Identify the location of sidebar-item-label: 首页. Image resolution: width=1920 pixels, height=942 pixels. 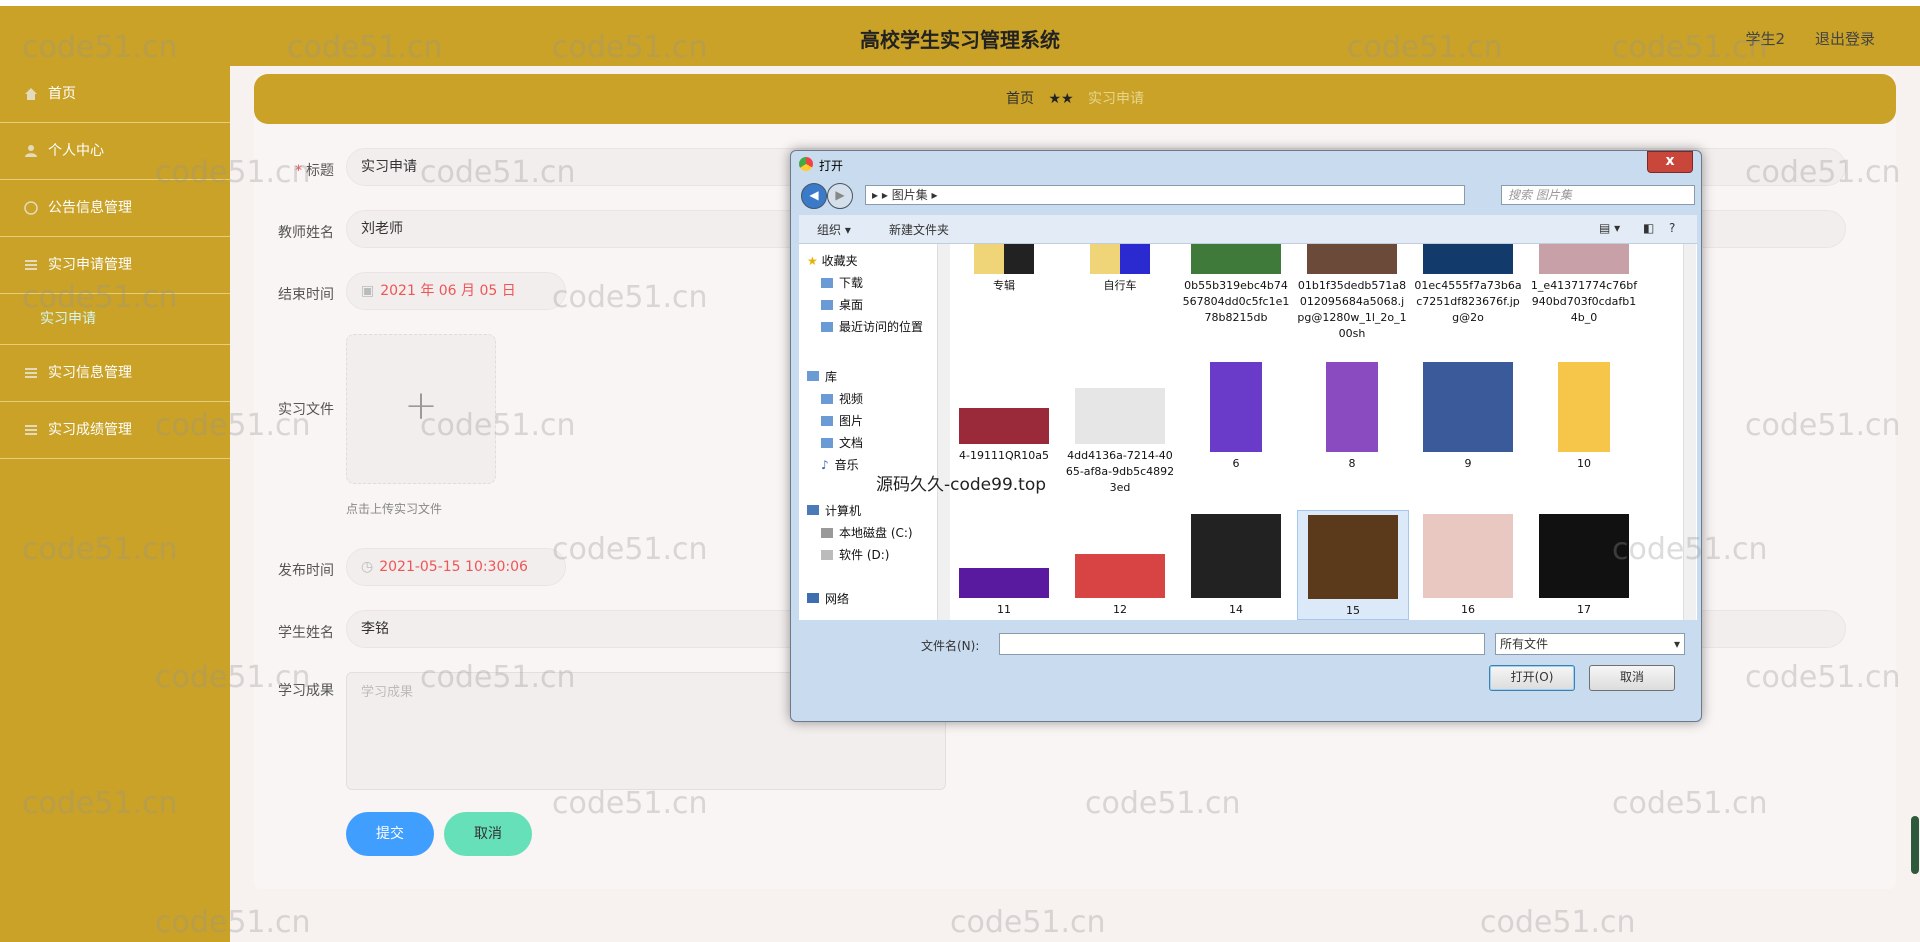
(62, 94).